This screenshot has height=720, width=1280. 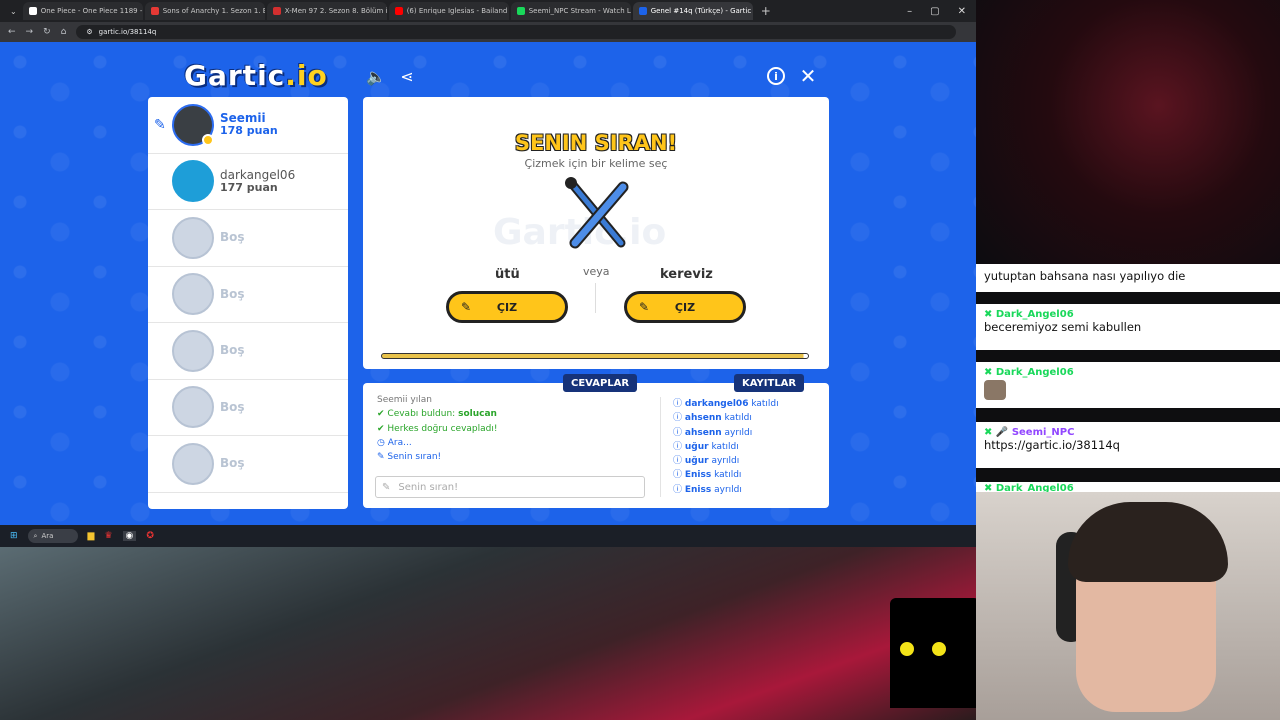 What do you see at coordinates (990, 432) in the screenshot?
I see `broadcaster-badge-icon: ✖` at bounding box center [990, 432].